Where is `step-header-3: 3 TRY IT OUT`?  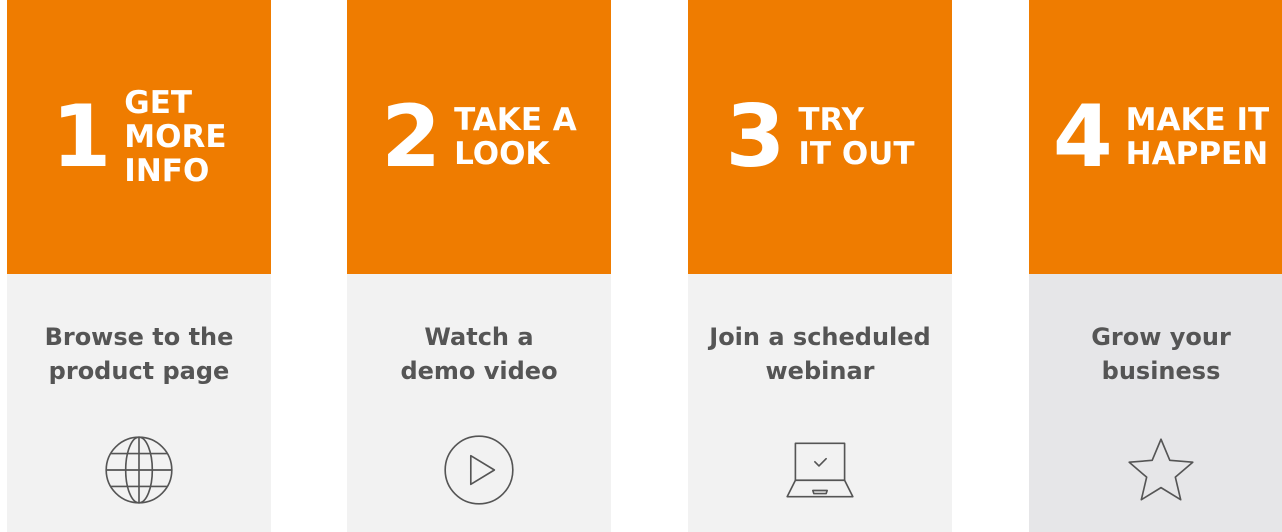 step-header-3: 3 TRY IT OUT is located at coordinates (820, 137).